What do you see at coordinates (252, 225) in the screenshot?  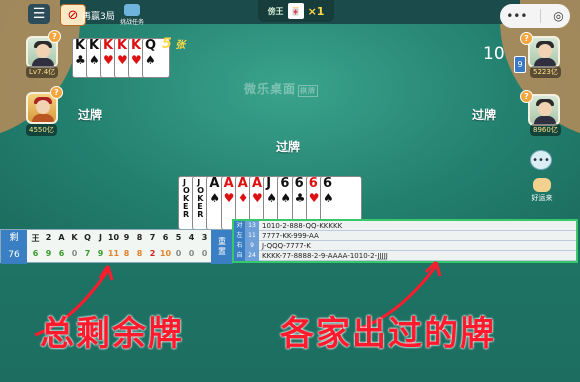 I see `played-count: 13` at bounding box center [252, 225].